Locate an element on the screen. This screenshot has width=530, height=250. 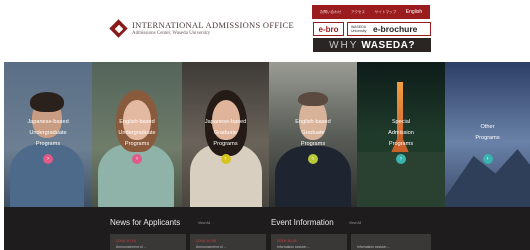
news-section-title: News for Applicants is located at coordinates (145, 222).